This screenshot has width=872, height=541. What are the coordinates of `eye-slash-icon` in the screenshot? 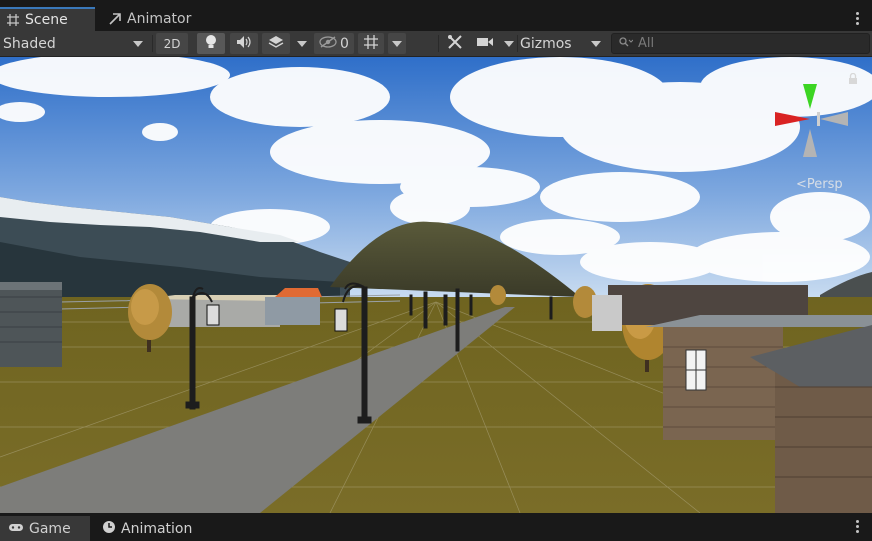 It's located at (328, 43).